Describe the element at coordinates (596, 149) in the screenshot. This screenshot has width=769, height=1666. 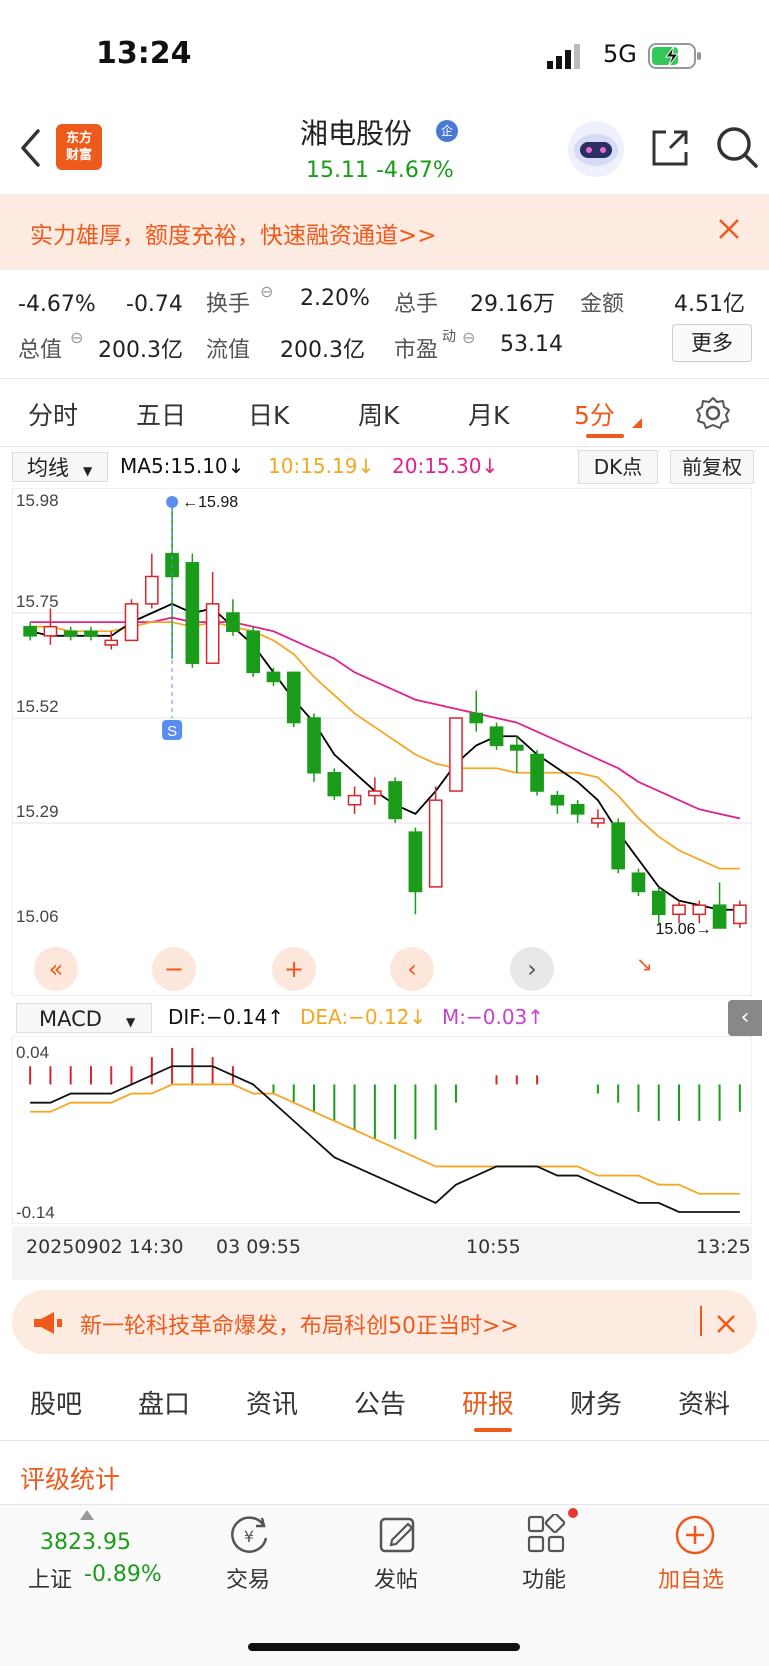
I see `robot-assistant-icon` at that location.